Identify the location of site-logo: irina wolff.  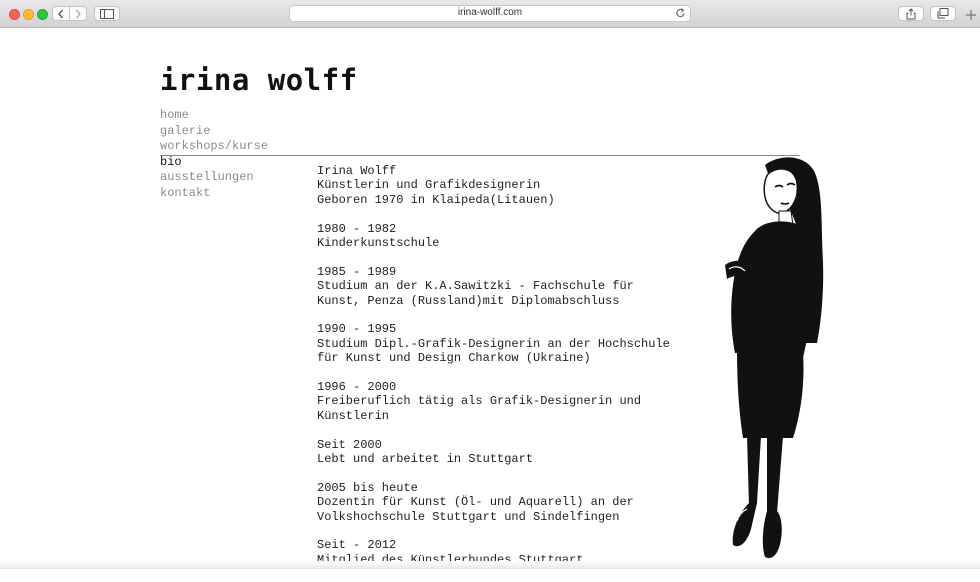
(259, 80).